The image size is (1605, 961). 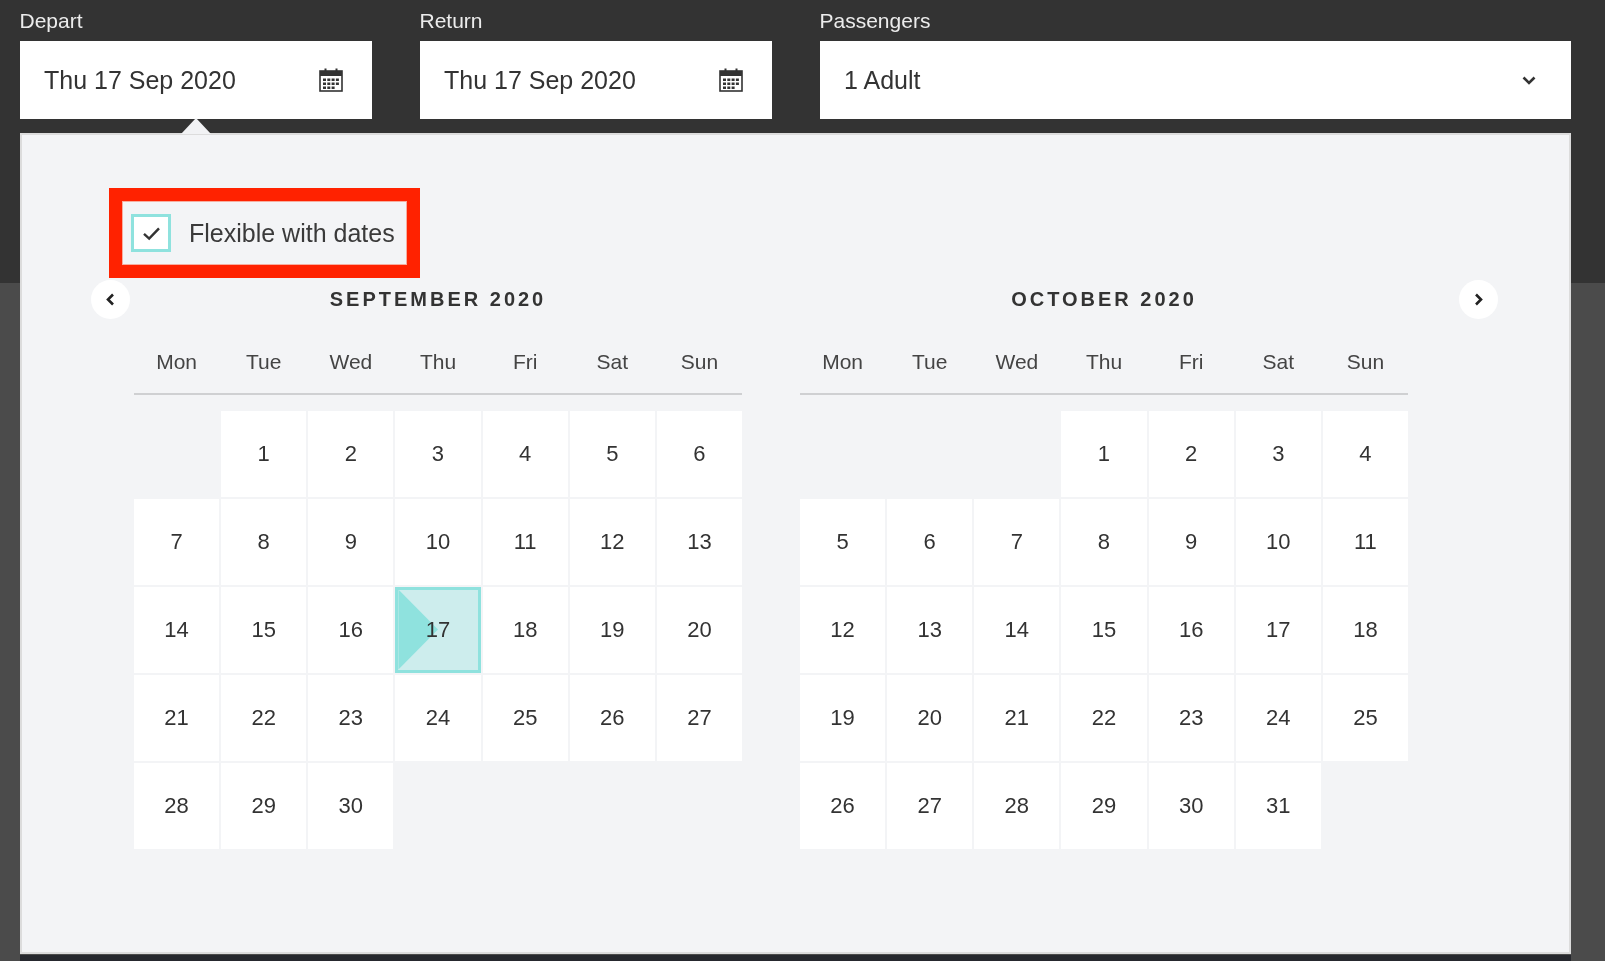 I want to click on previous-month-button, so click(x=110, y=299).